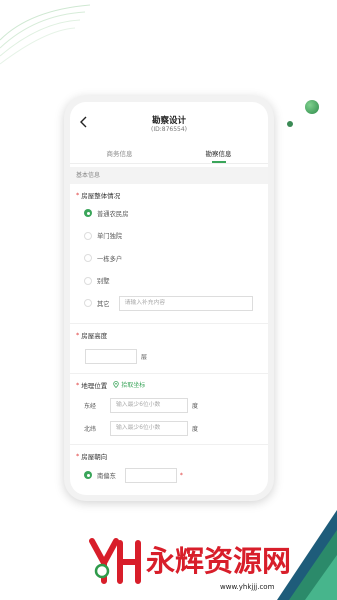 The image size is (337, 600). Describe the element at coordinates (169, 213) in the screenshot. I see `radio-option-ordinary-house: 普通农民房` at that location.